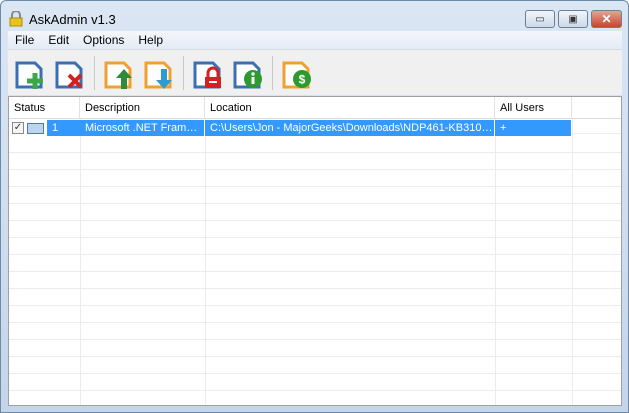 The height and width of the screenshot is (413, 629). I want to click on file-down-icon, so click(158, 75).